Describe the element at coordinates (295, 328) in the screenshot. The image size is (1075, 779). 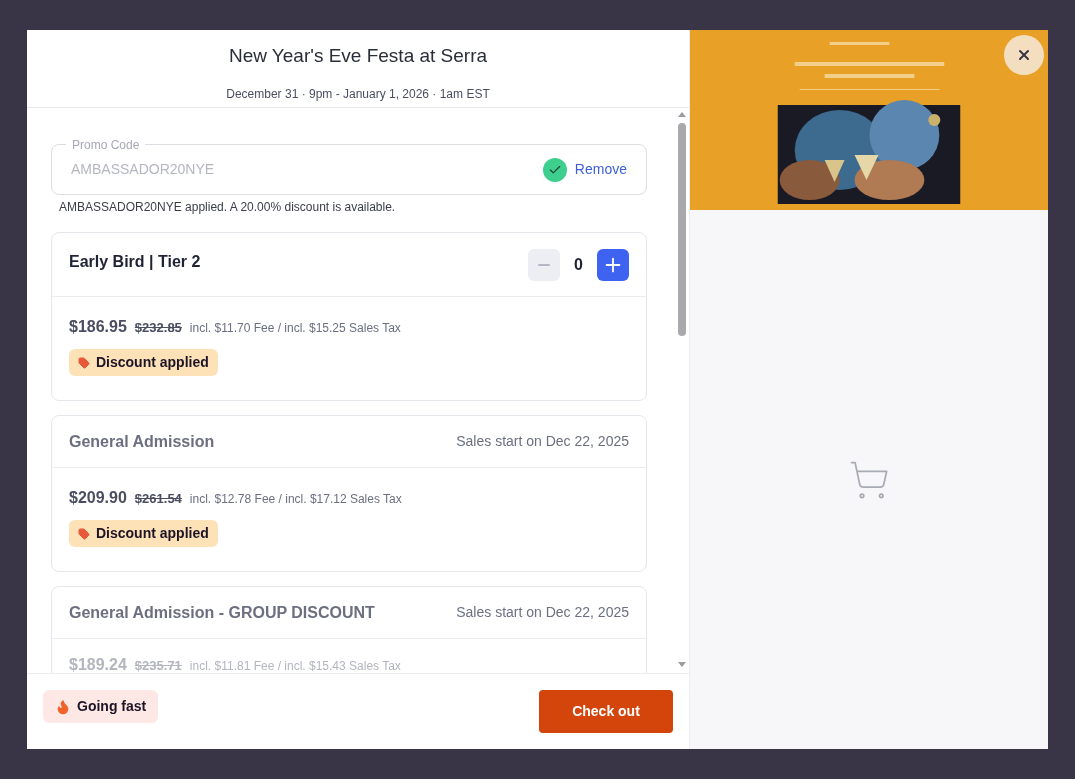
I see `fee-text: incl. $11.70 Fee / incl. $15.25 Sales Tax` at that location.